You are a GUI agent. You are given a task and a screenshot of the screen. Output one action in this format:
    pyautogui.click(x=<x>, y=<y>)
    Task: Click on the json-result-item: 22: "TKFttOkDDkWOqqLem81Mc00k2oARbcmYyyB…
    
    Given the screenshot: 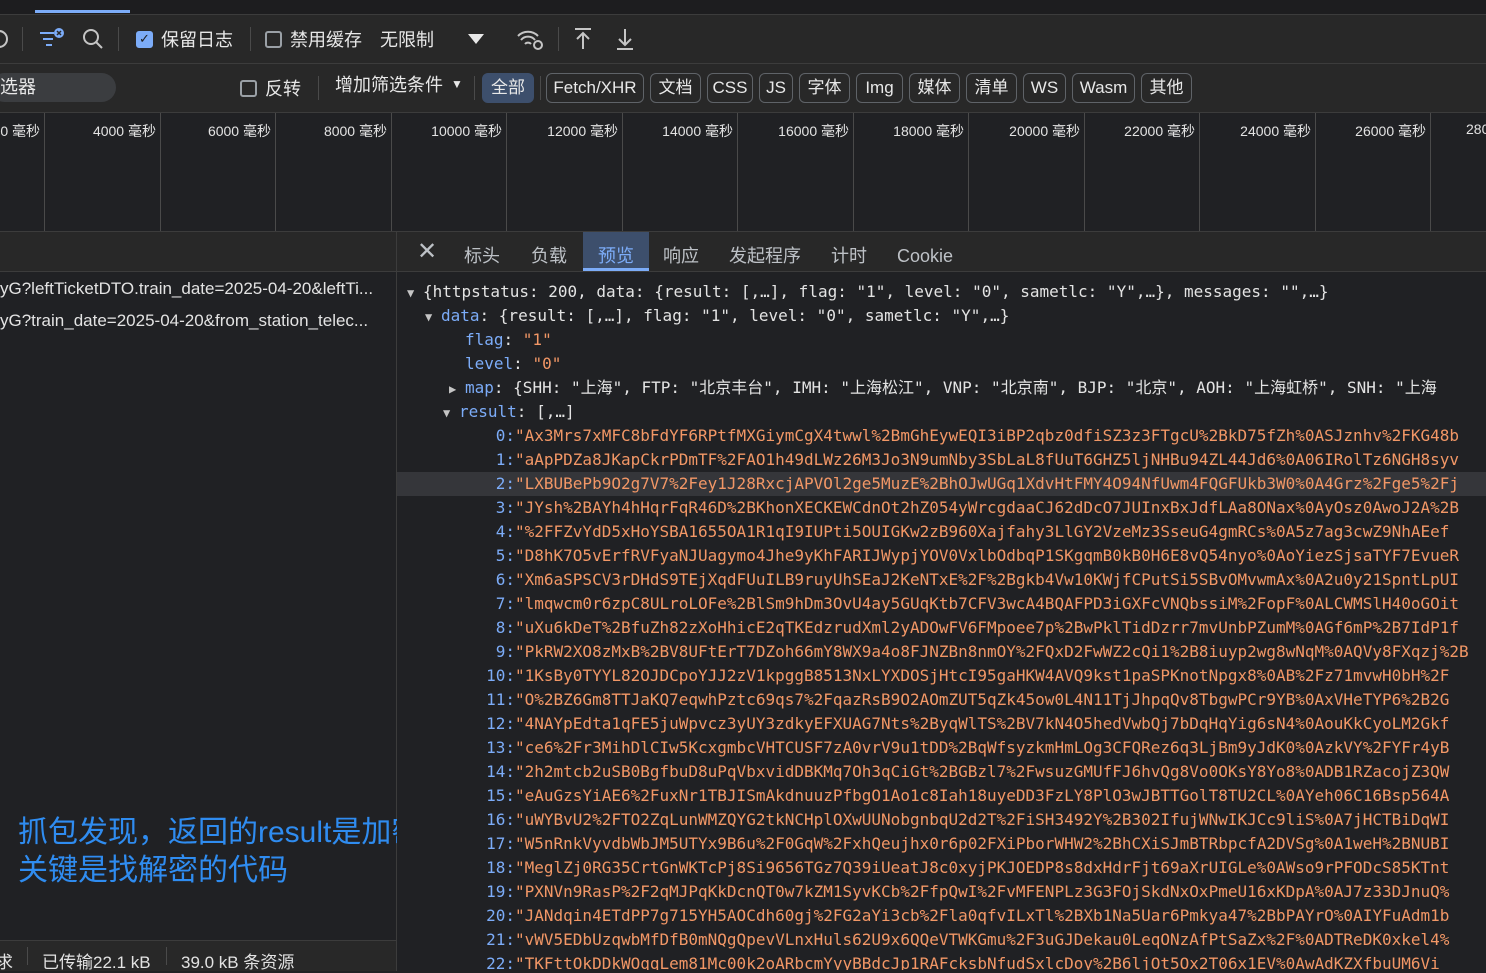 What is the action you would take?
    pyautogui.click(x=941, y=961)
    